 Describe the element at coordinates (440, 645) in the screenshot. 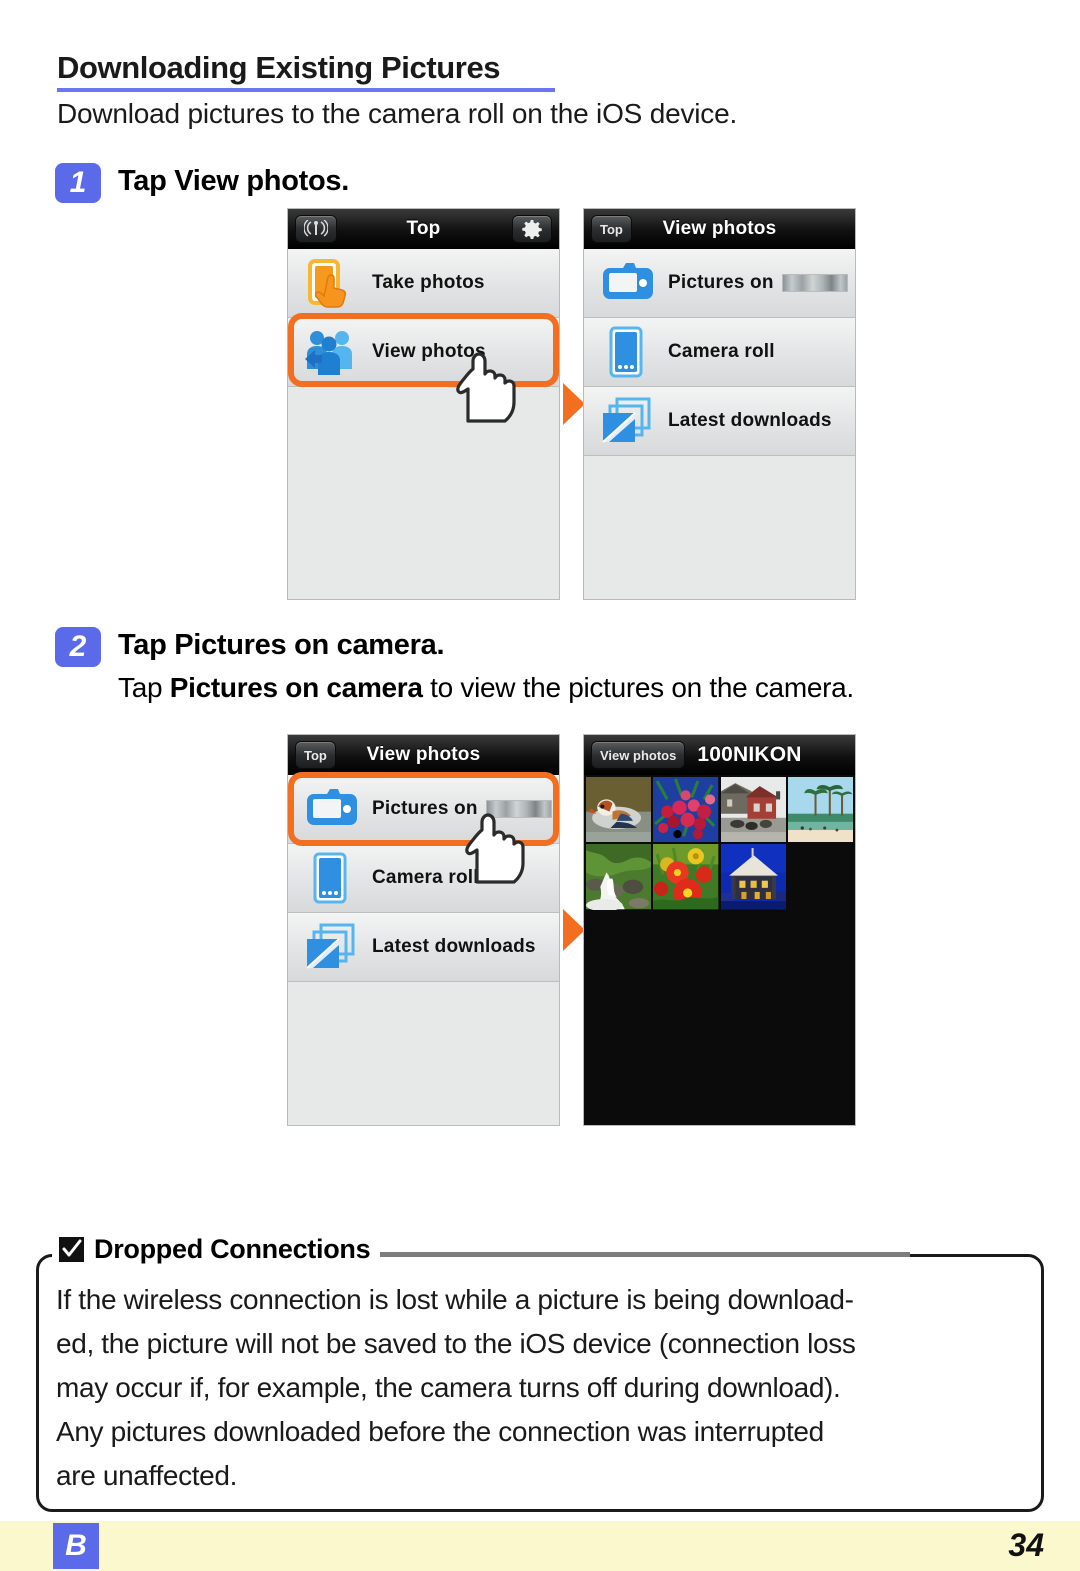

I see `step-2-title-suffix: .` at that location.